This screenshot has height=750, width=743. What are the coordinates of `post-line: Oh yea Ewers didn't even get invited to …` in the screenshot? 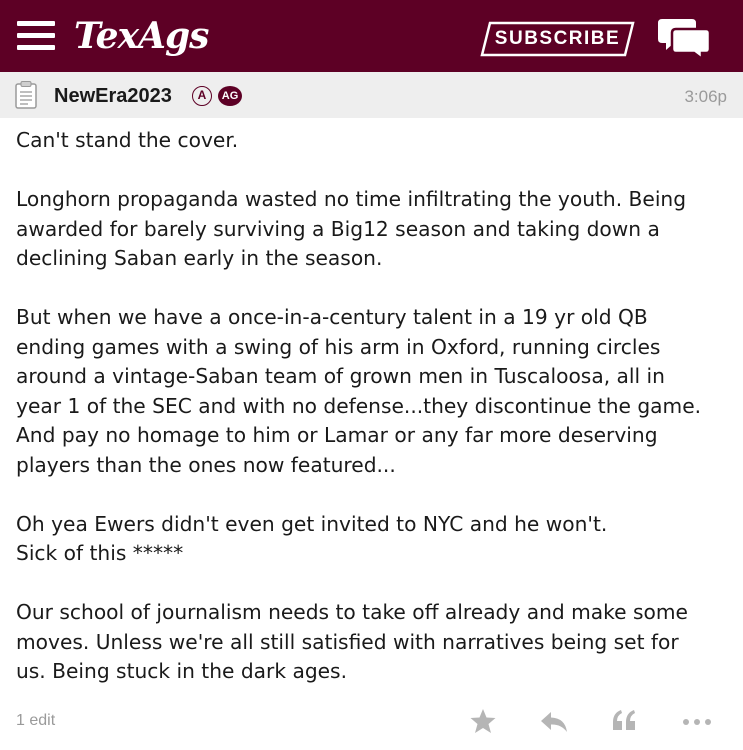 It's located at (312, 523).